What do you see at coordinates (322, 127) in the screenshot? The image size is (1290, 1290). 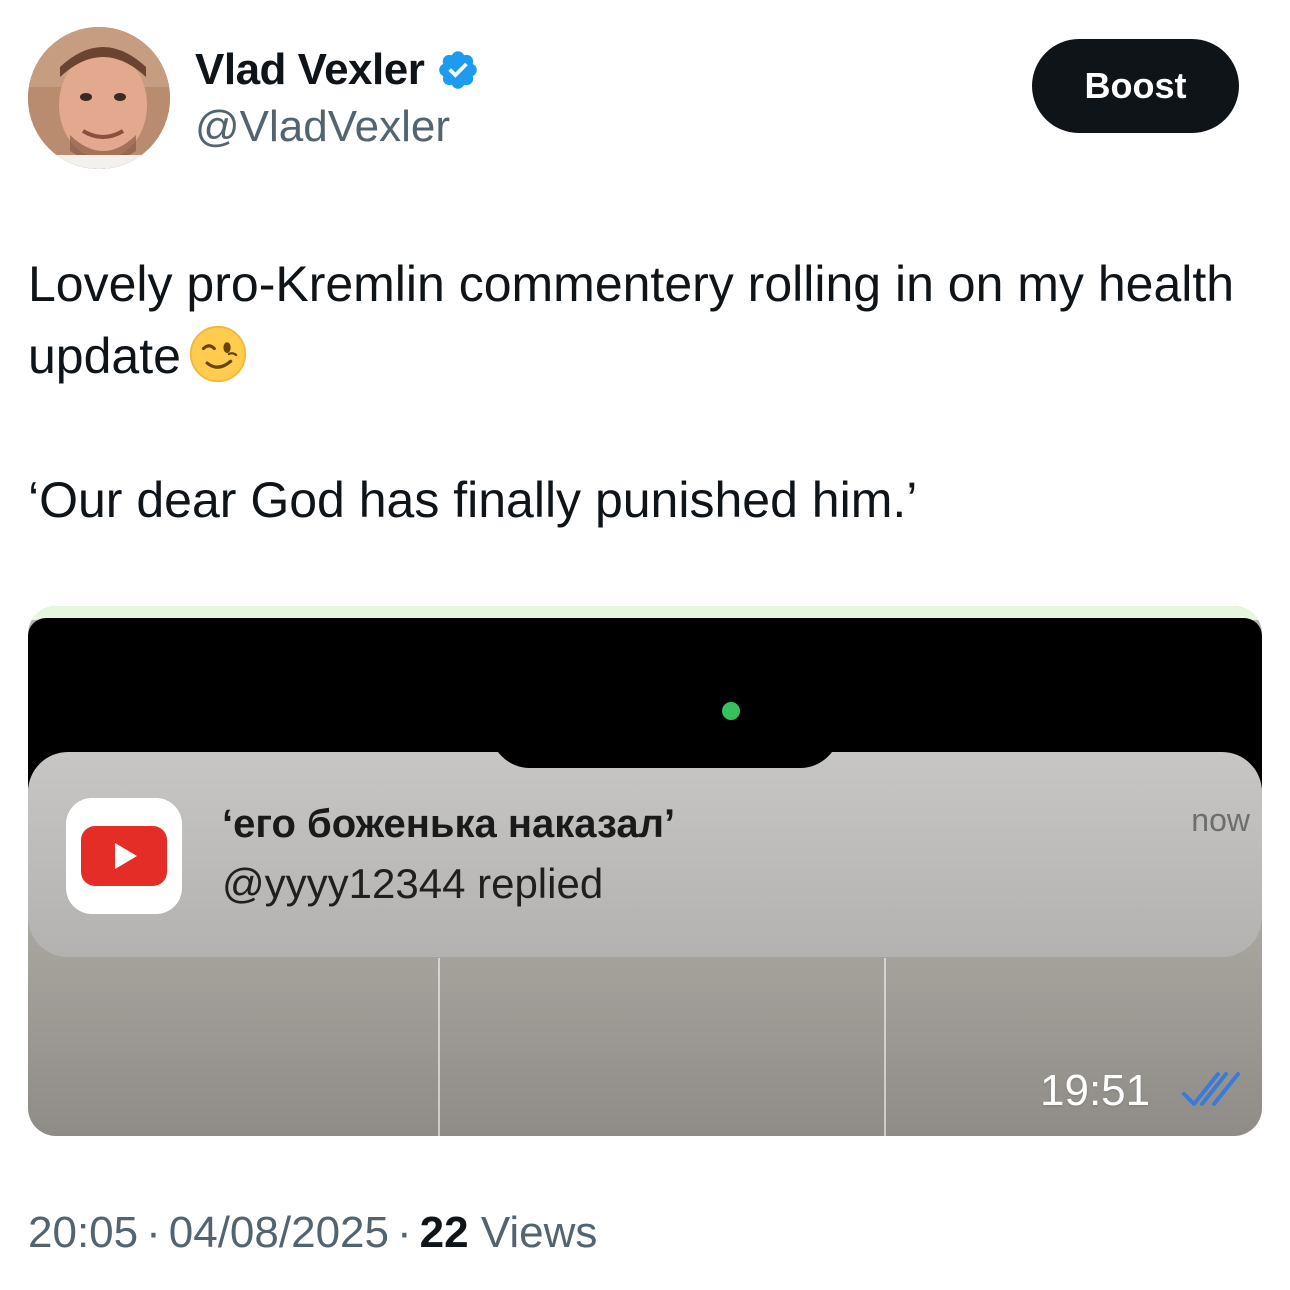 I see `author-handle: @VladVexler` at bounding box center [322, 127].